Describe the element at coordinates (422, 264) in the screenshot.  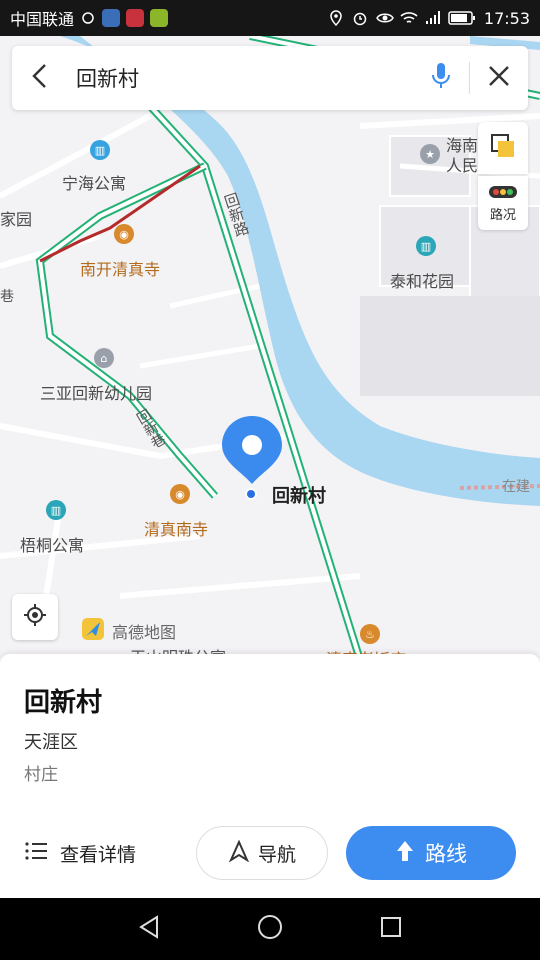
I see `poi-taihe: ▥ 泰和花园` at that location.